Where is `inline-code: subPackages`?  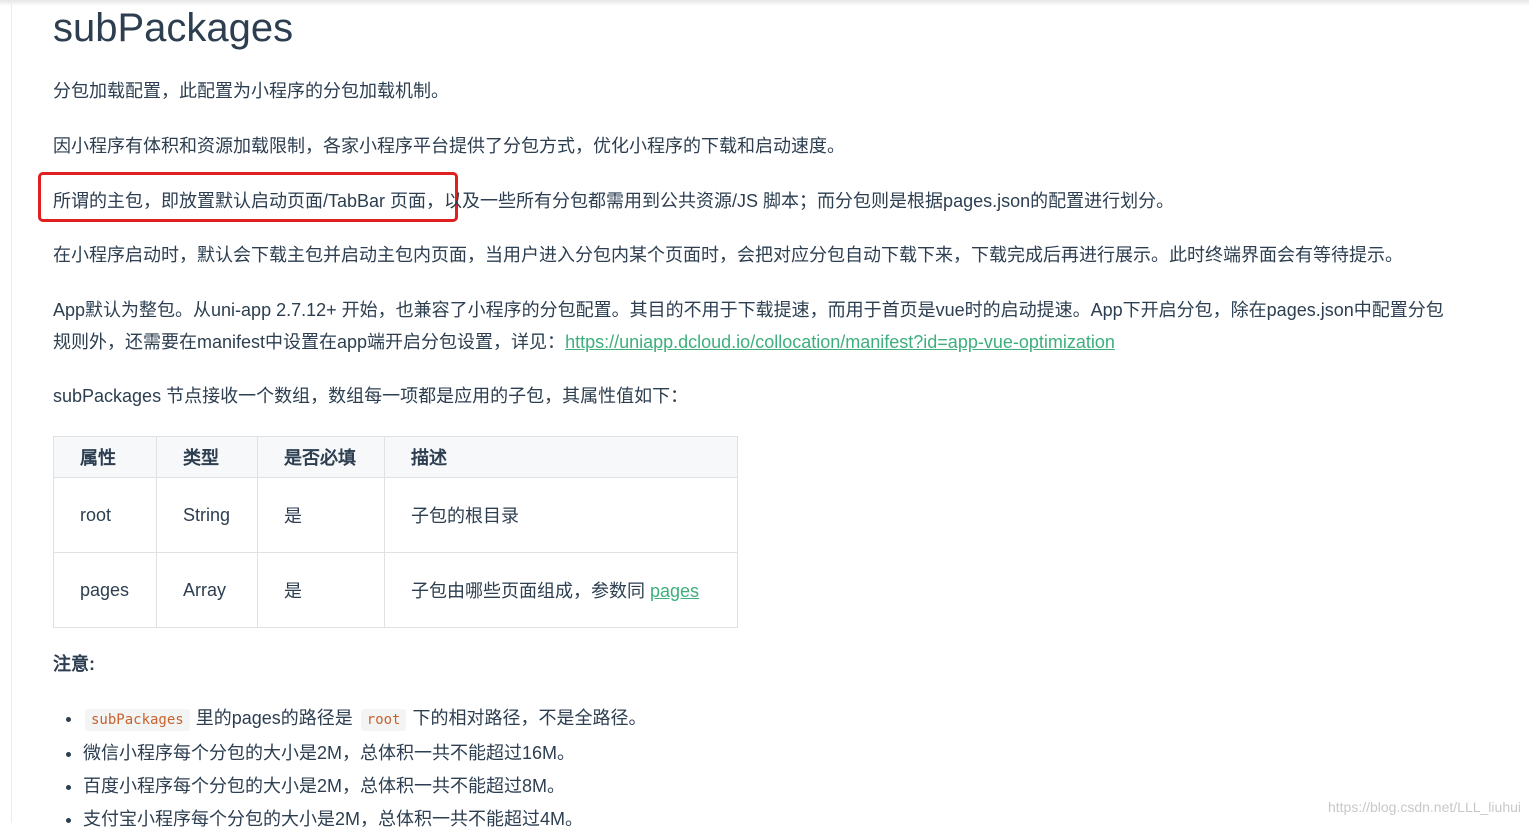
inline-code: subPackages is located at coordinates (137, 720).